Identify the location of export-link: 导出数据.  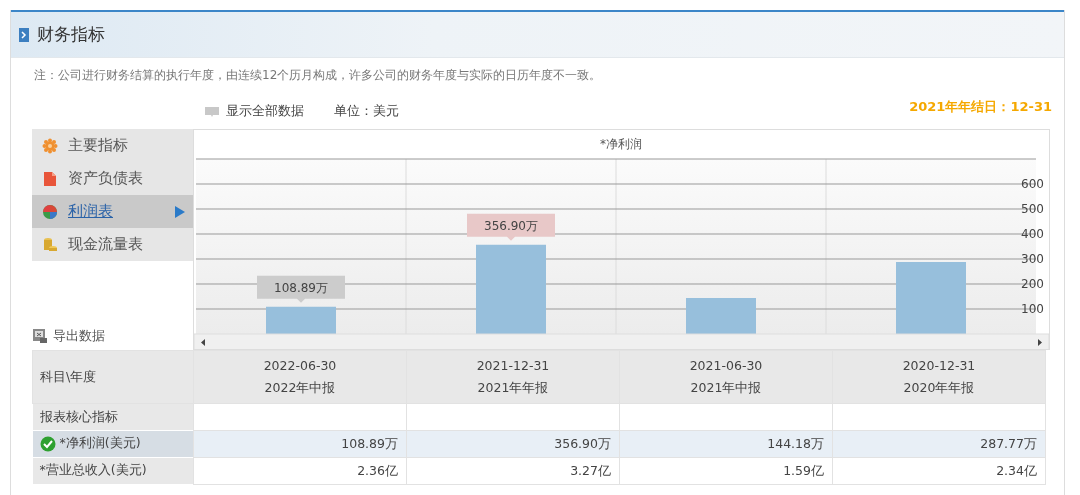
(112, 336).